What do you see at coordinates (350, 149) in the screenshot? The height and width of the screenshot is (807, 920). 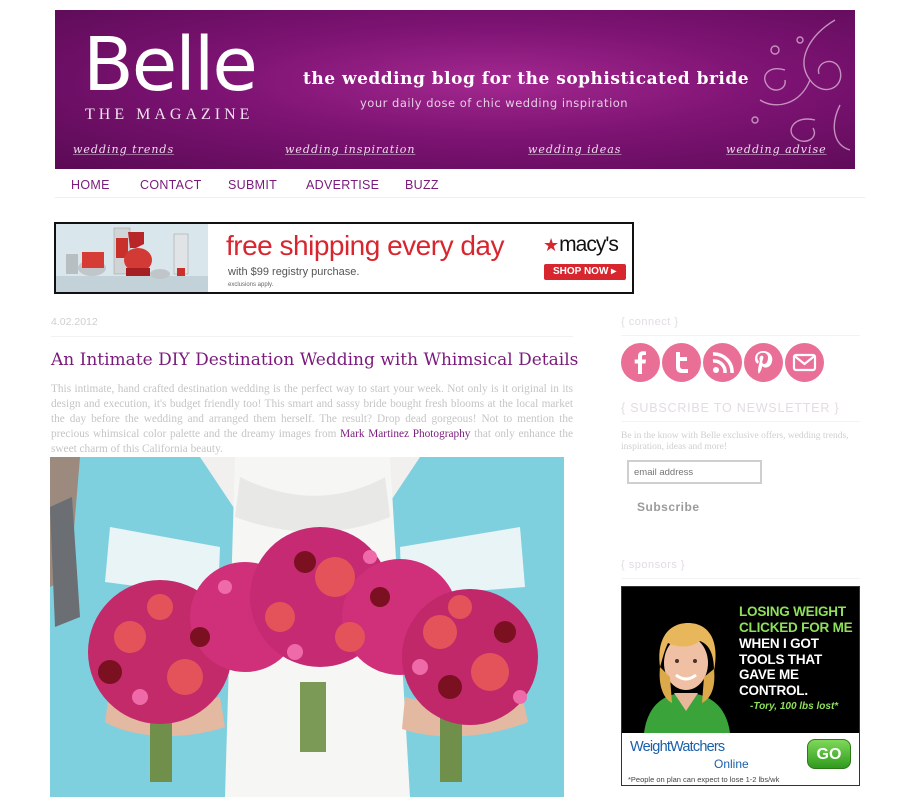 I see `header-link-inspiration: wedding inspiration` at bounding box center [350, 149].